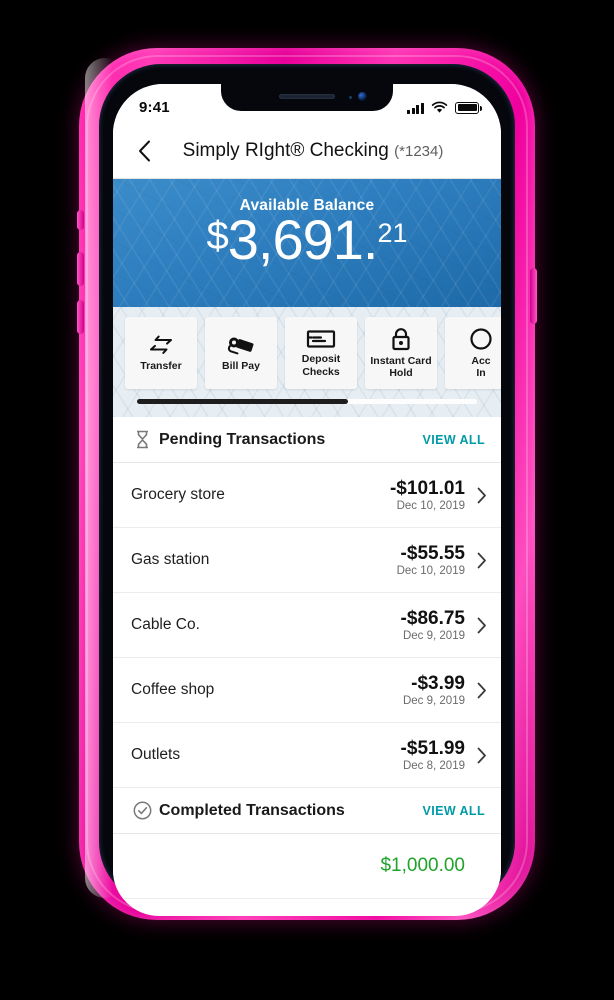 This screenshot has width=614, height=1000. Describe the element at coordinates (142, 810) in the screenshot. I see `check-circle-icon` at that location.